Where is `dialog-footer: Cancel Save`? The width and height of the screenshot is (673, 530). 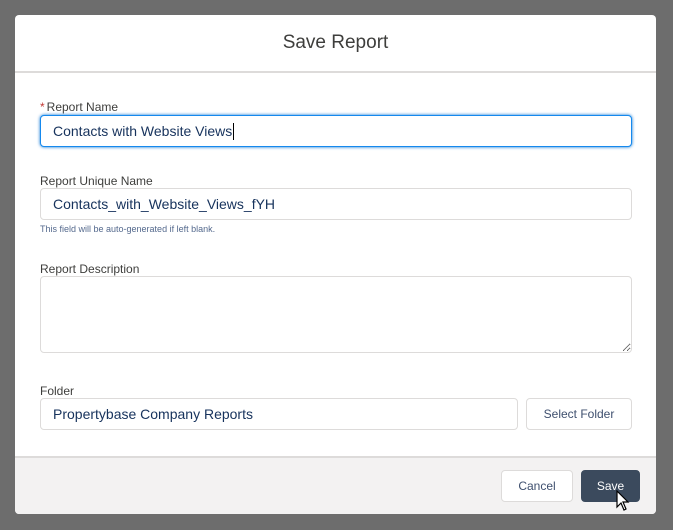 dialog-footer: Cancel Save is located at coordinates (335, 485).